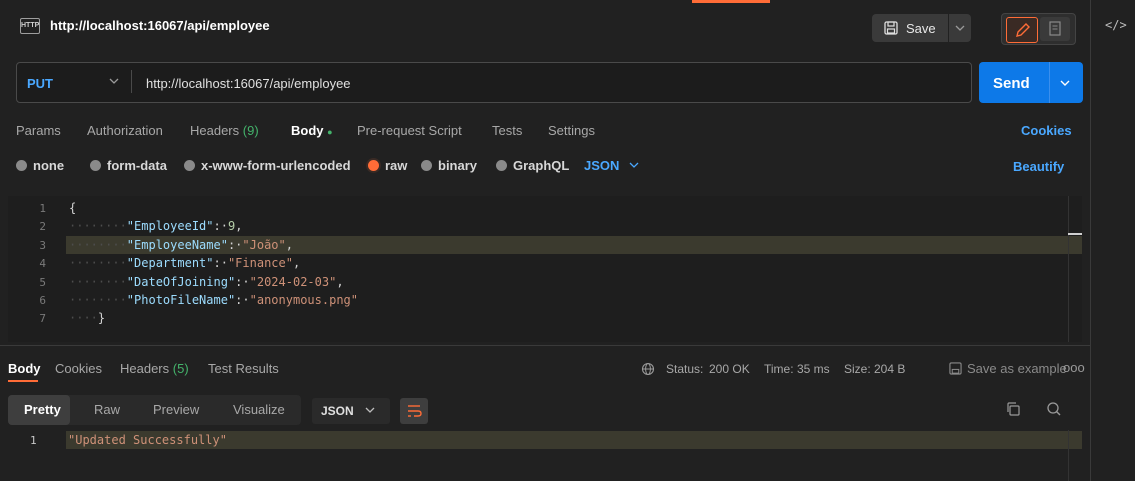 Image resolution: width=1135 pixels, height=481 pixels. I want to click on size-label: Size:, so click(857, 369).